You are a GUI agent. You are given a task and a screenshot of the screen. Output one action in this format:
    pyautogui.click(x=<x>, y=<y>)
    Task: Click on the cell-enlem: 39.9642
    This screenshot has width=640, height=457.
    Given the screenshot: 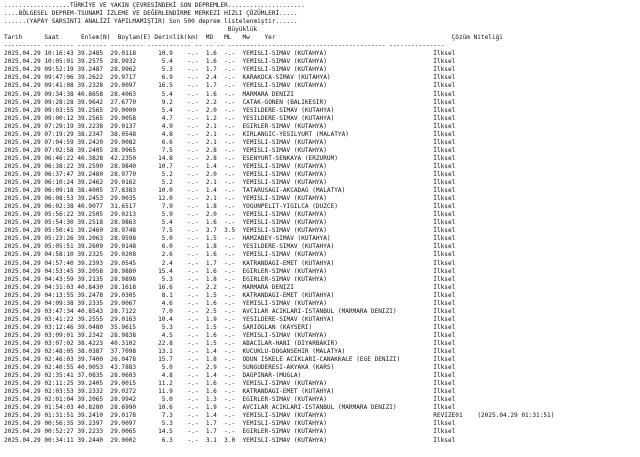 What is the action you would take?
    pyautogui.click(x=94, y=102)
    